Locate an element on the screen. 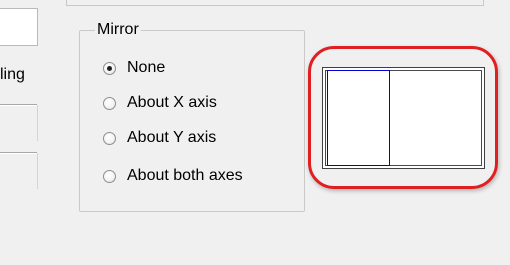 The image size is (510, 265). mirror-option-none: None is located at coordinates (134, 68).